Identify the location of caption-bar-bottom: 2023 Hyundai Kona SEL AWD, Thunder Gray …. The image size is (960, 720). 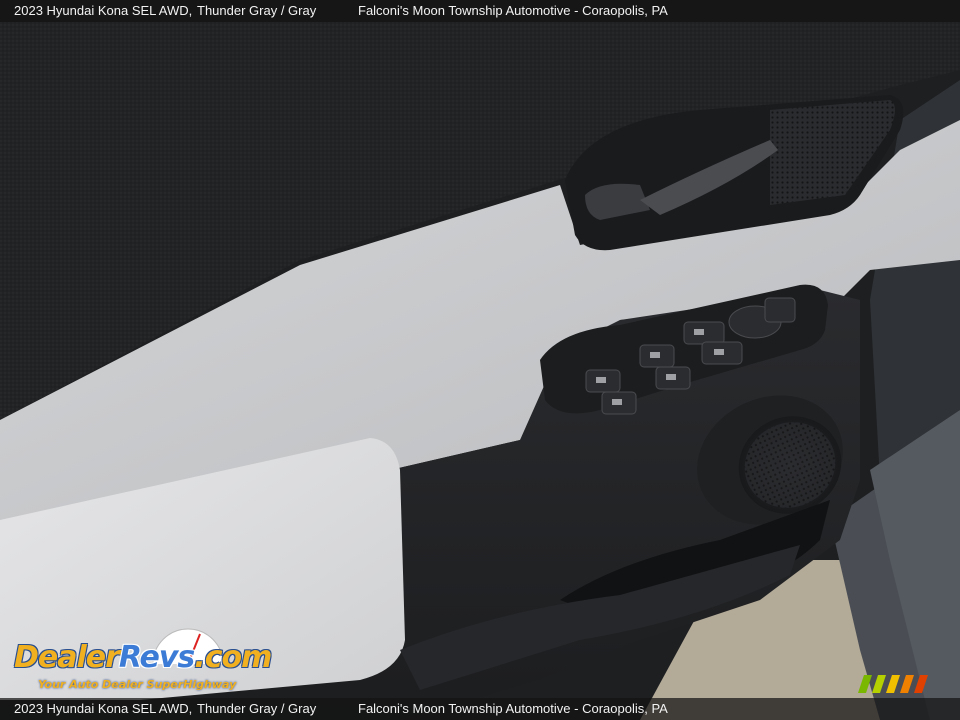
(480, 709).